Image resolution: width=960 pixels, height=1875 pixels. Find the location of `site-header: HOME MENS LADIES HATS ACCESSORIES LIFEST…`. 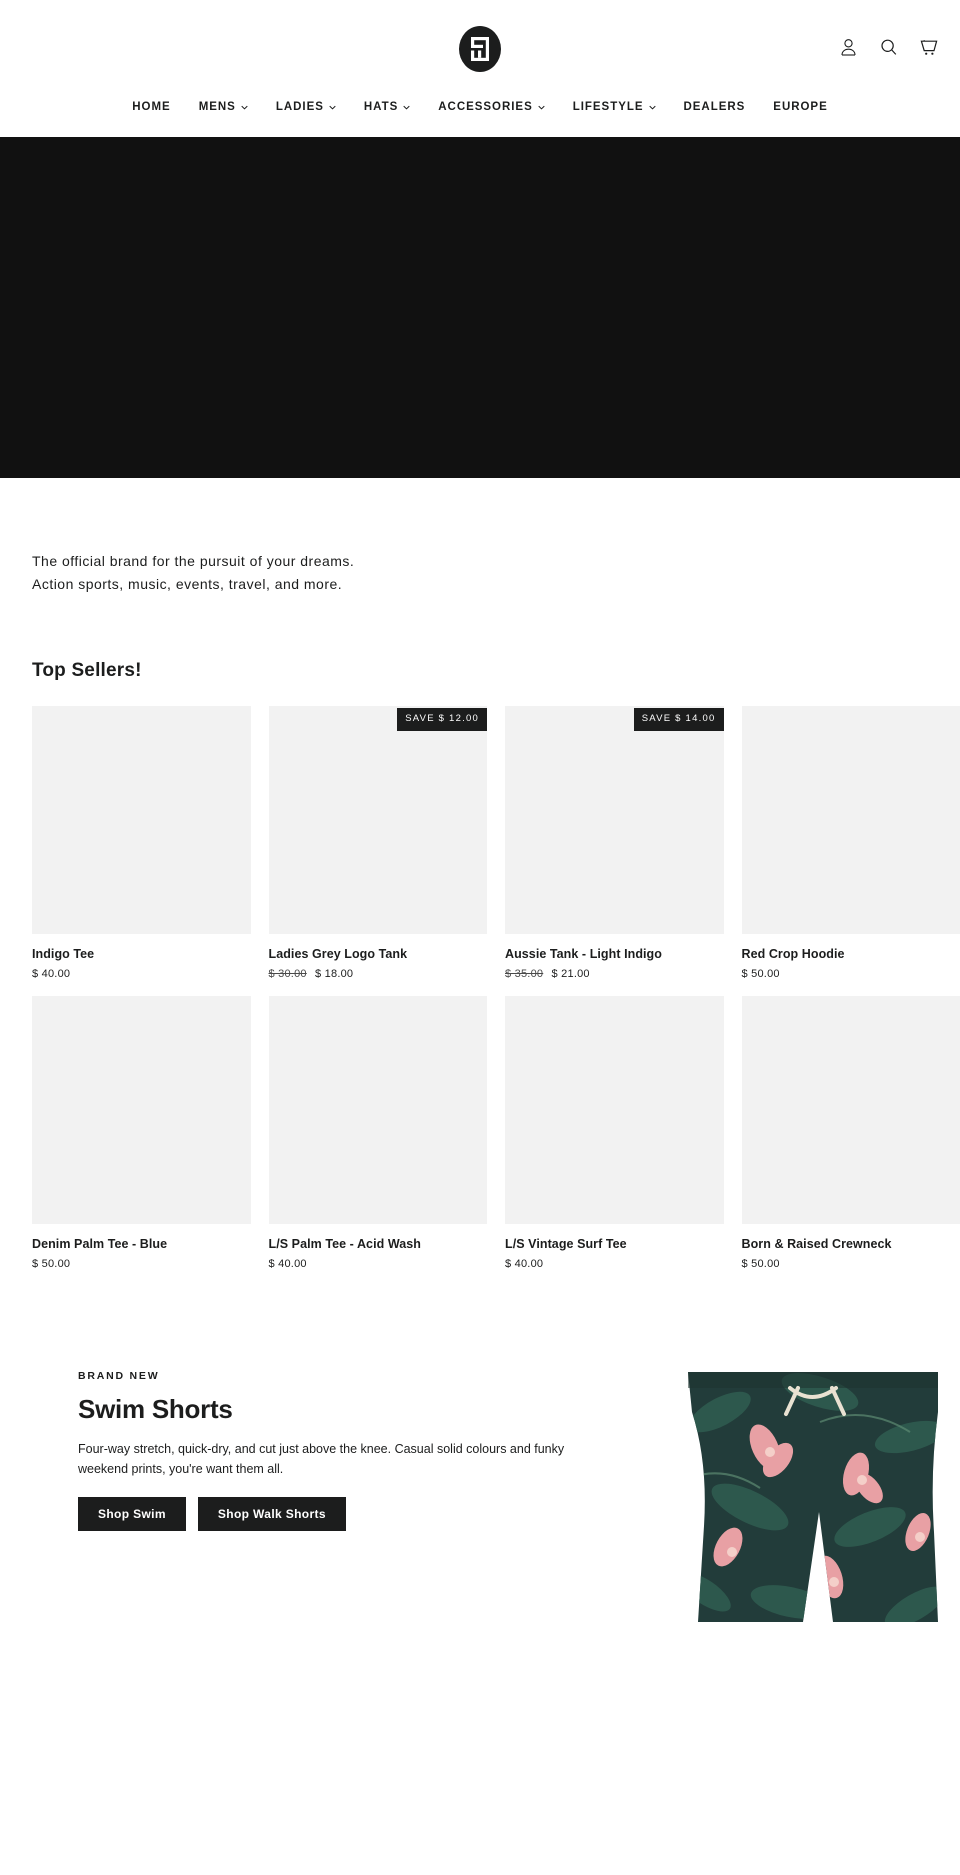

site-header: HOME MENS LADIES HATS ACCESSORIES LIFEST… is located at coordinates (480, 68).